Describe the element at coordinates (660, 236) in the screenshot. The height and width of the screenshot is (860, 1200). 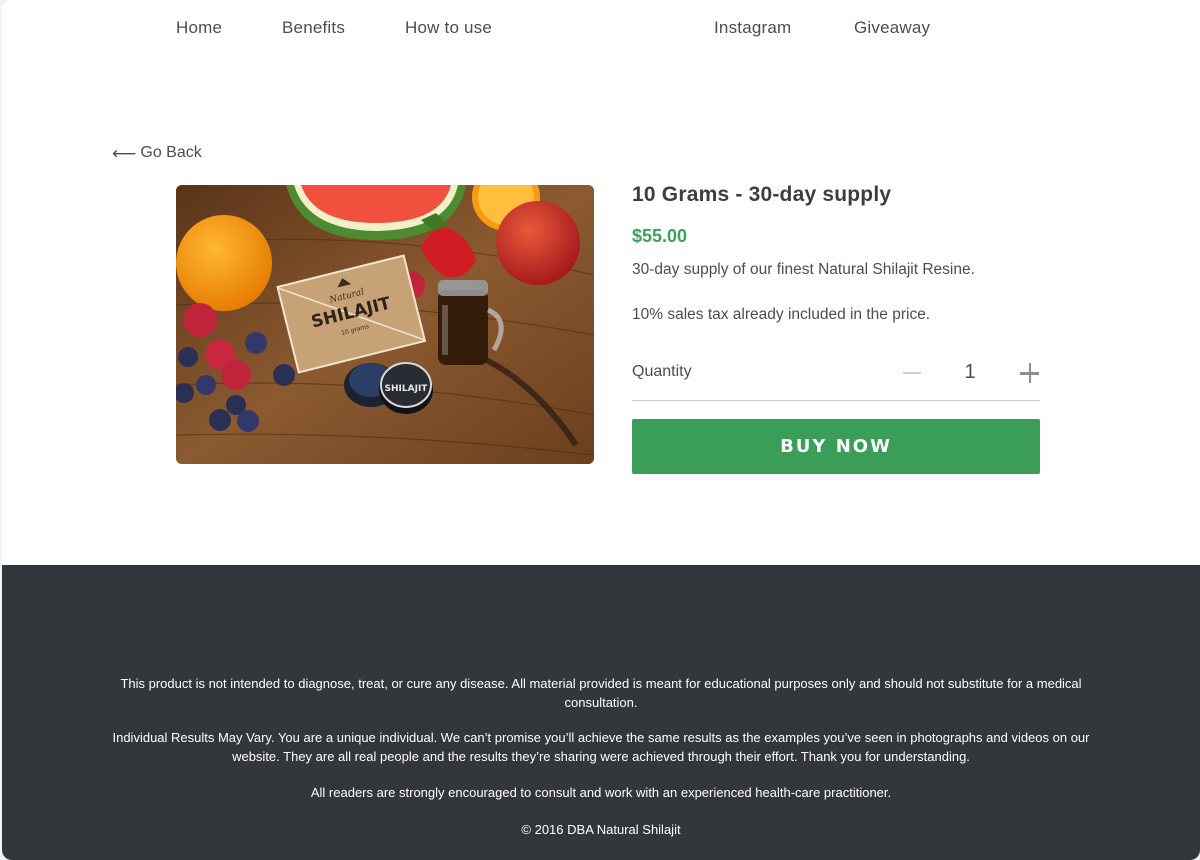
I see `product-price: $55.00` at that location.